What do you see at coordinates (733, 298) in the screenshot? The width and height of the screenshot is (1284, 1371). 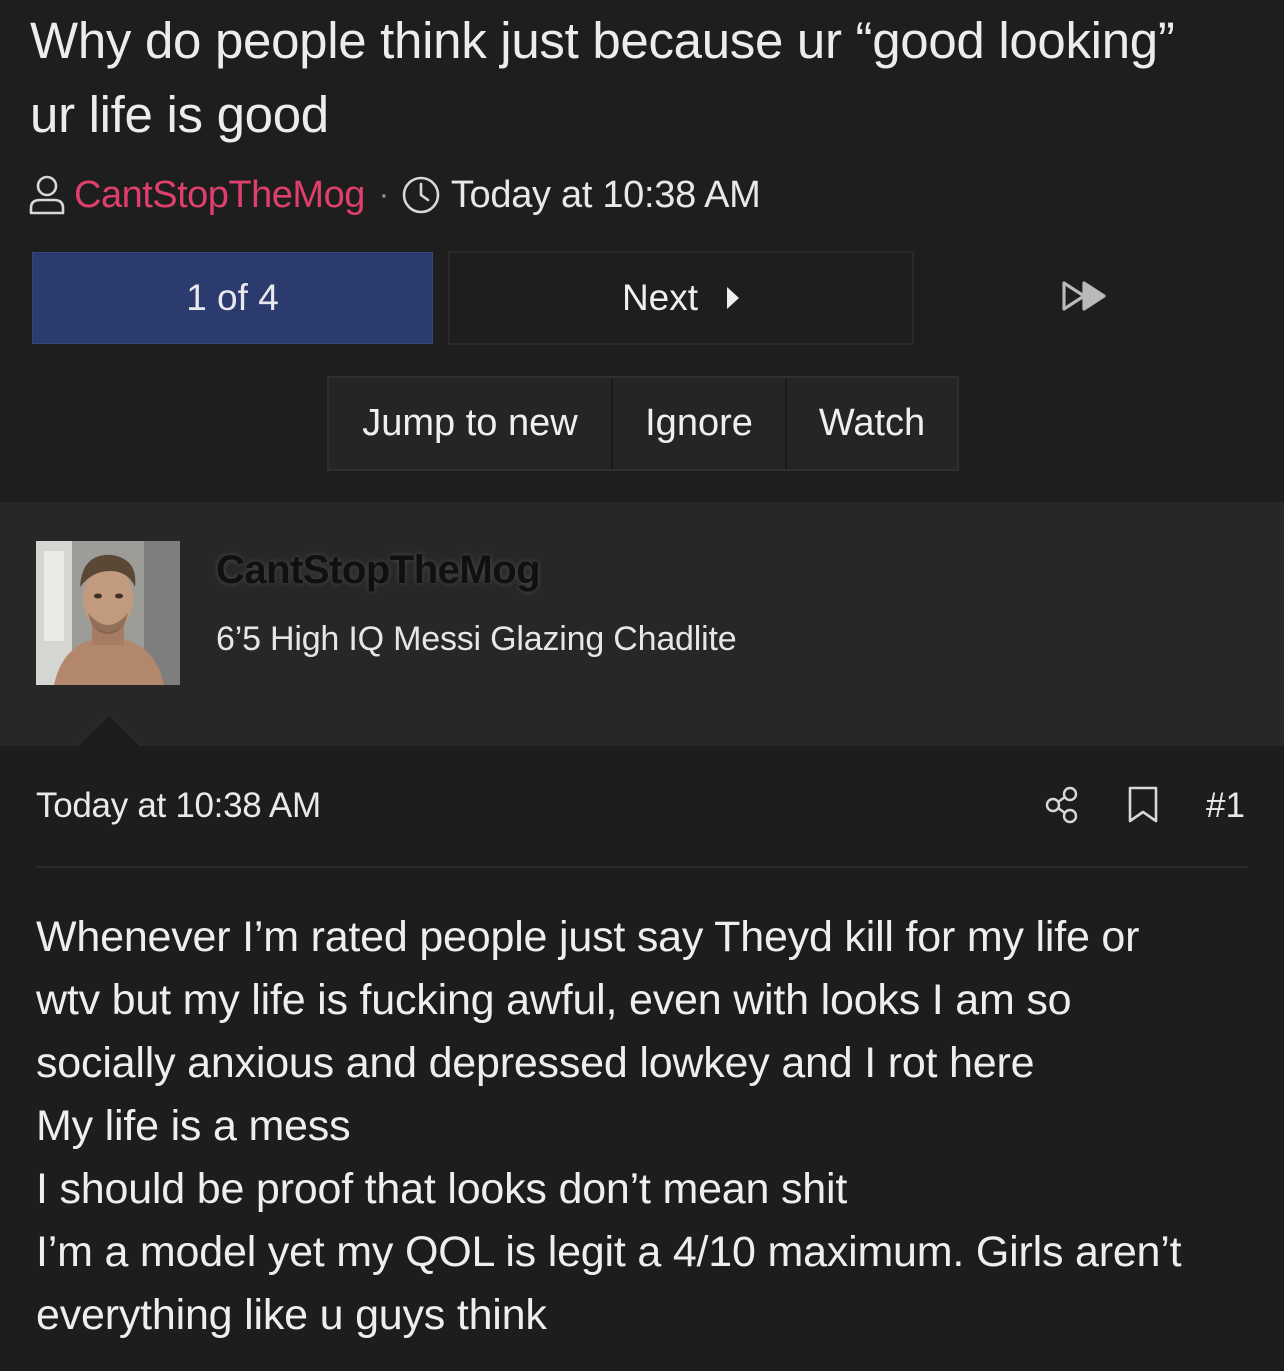 I see `caret-right-icon` at bounding box center [733, 298].